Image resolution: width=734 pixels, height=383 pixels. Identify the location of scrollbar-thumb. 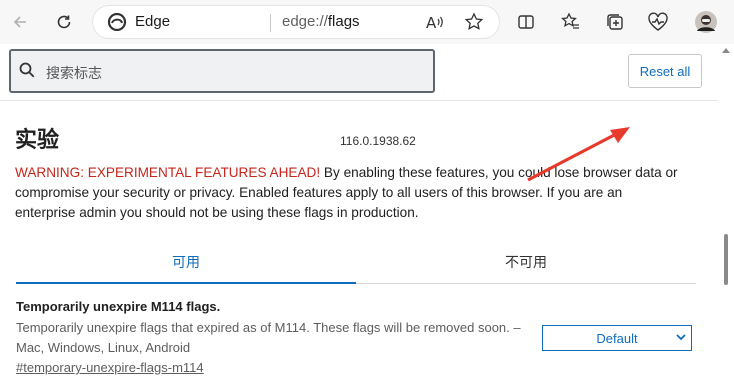
(726, 259).